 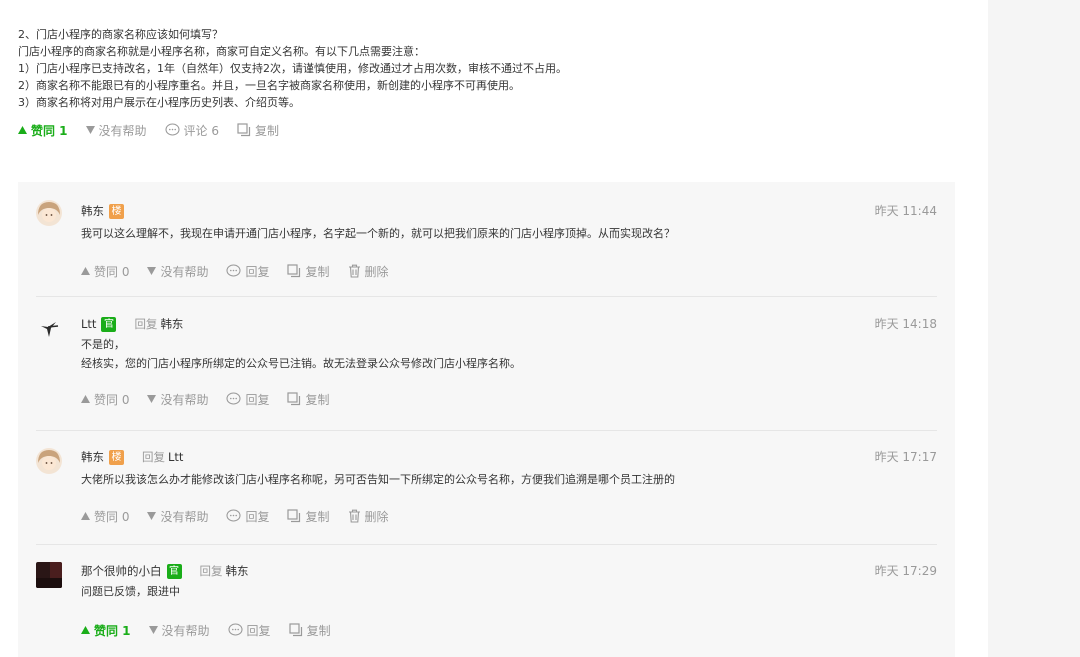 What do you see at coordinates (509, 324) in the screenshot?
I see `comment-header: Ltt 官 回复 韩东` at bounding box center [509, 324].